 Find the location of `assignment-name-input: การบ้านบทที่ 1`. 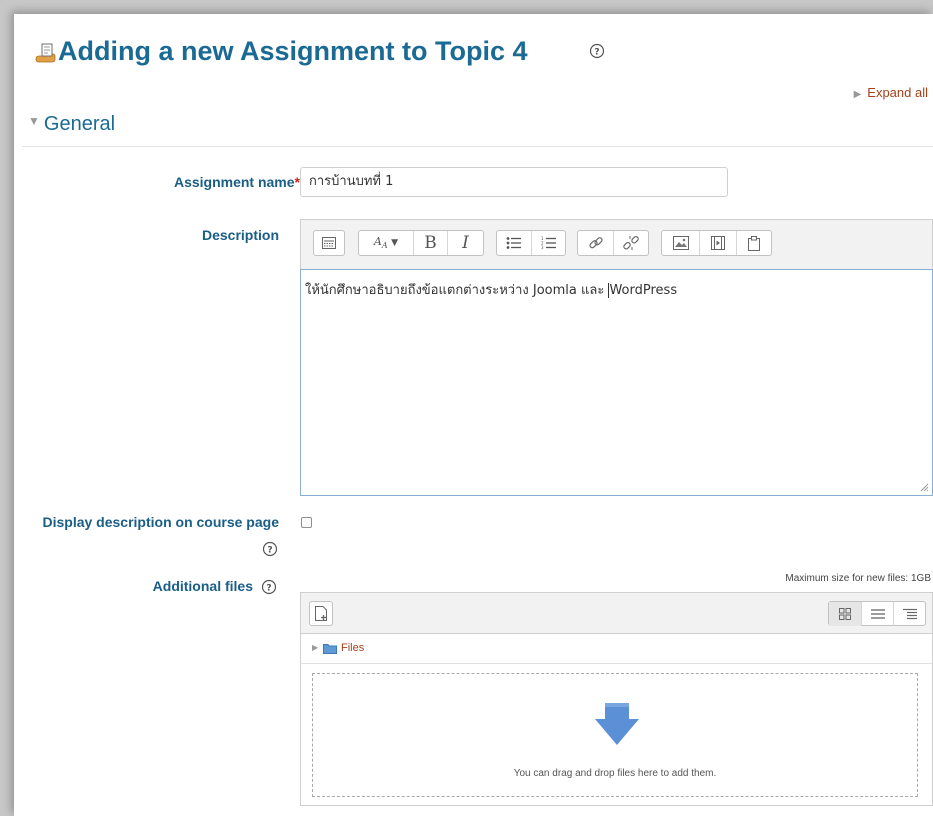

assignment-name-input: การบ้านบทที่ 1 is located at coordinates (514, 182).